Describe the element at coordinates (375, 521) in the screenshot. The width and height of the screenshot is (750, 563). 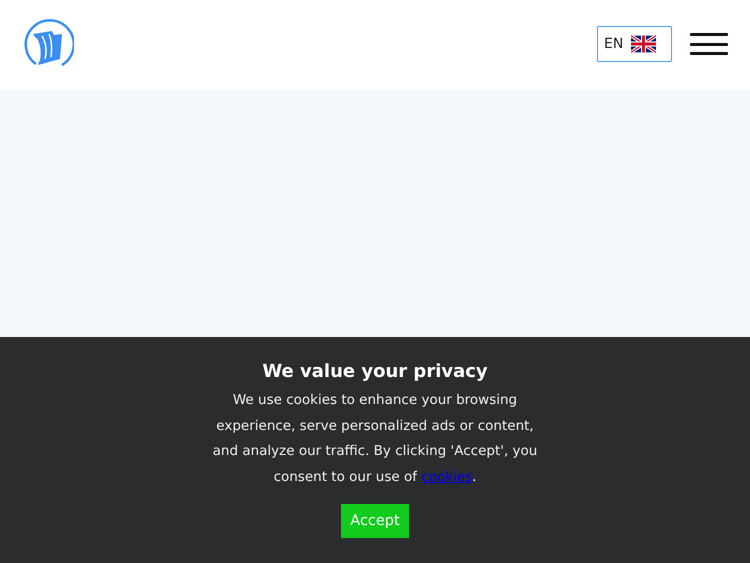
I see `accept-button: Accept` at that location.